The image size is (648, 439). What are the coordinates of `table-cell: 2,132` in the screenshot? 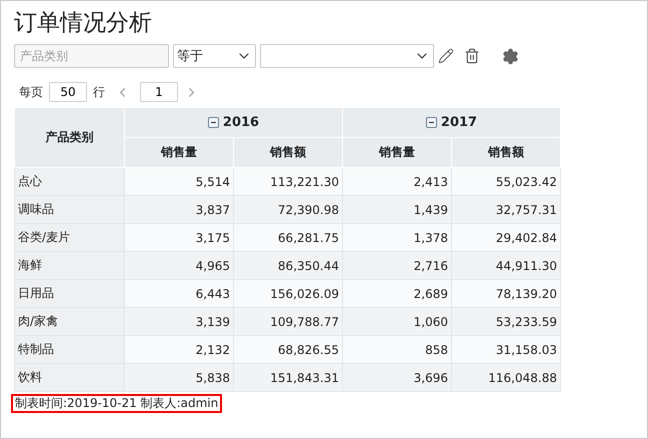 It's located at (179, 350).